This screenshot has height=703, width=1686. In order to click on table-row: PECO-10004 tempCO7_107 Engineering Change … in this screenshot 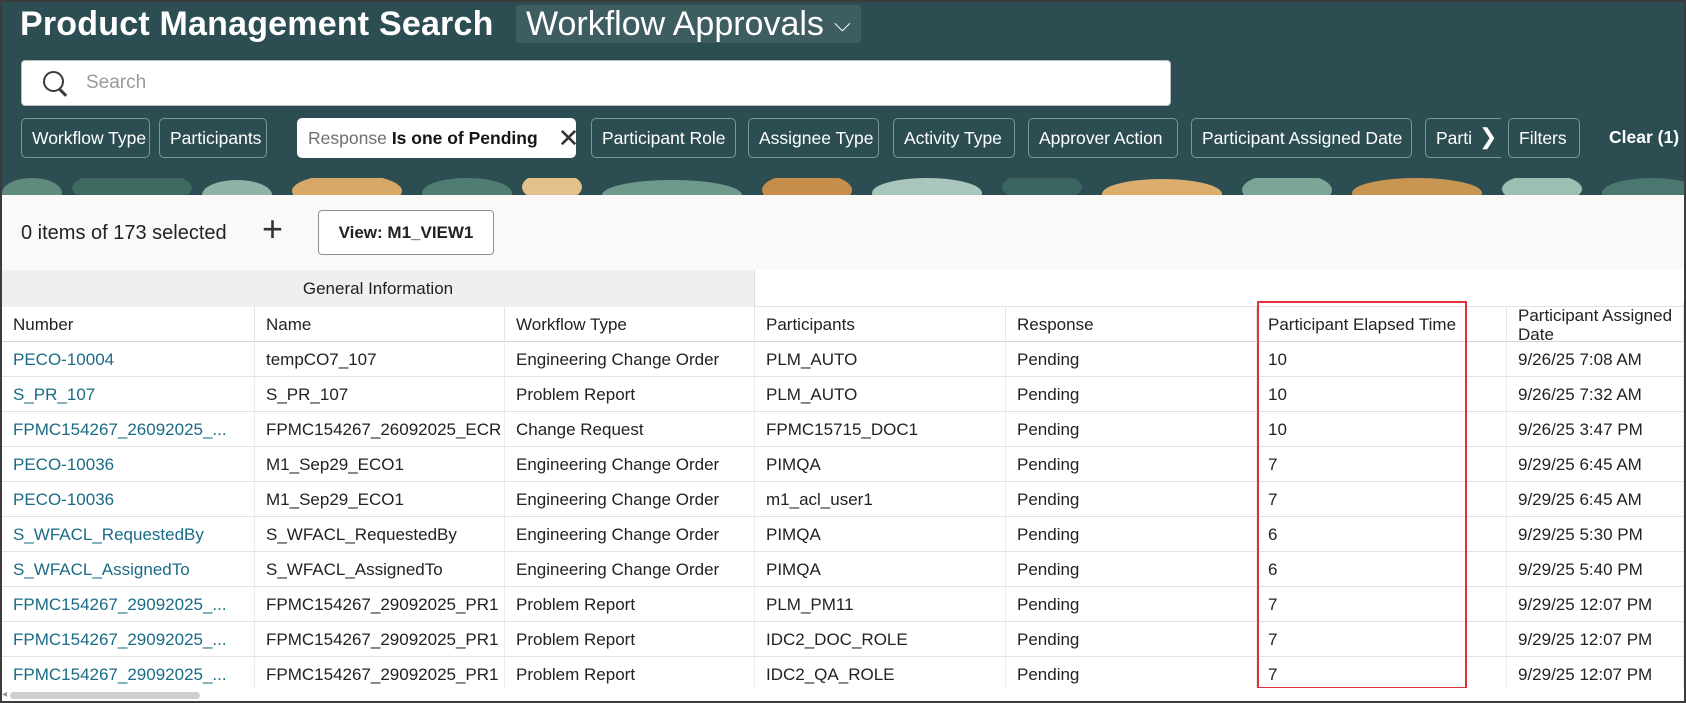, I will do `click(843, 359)`.